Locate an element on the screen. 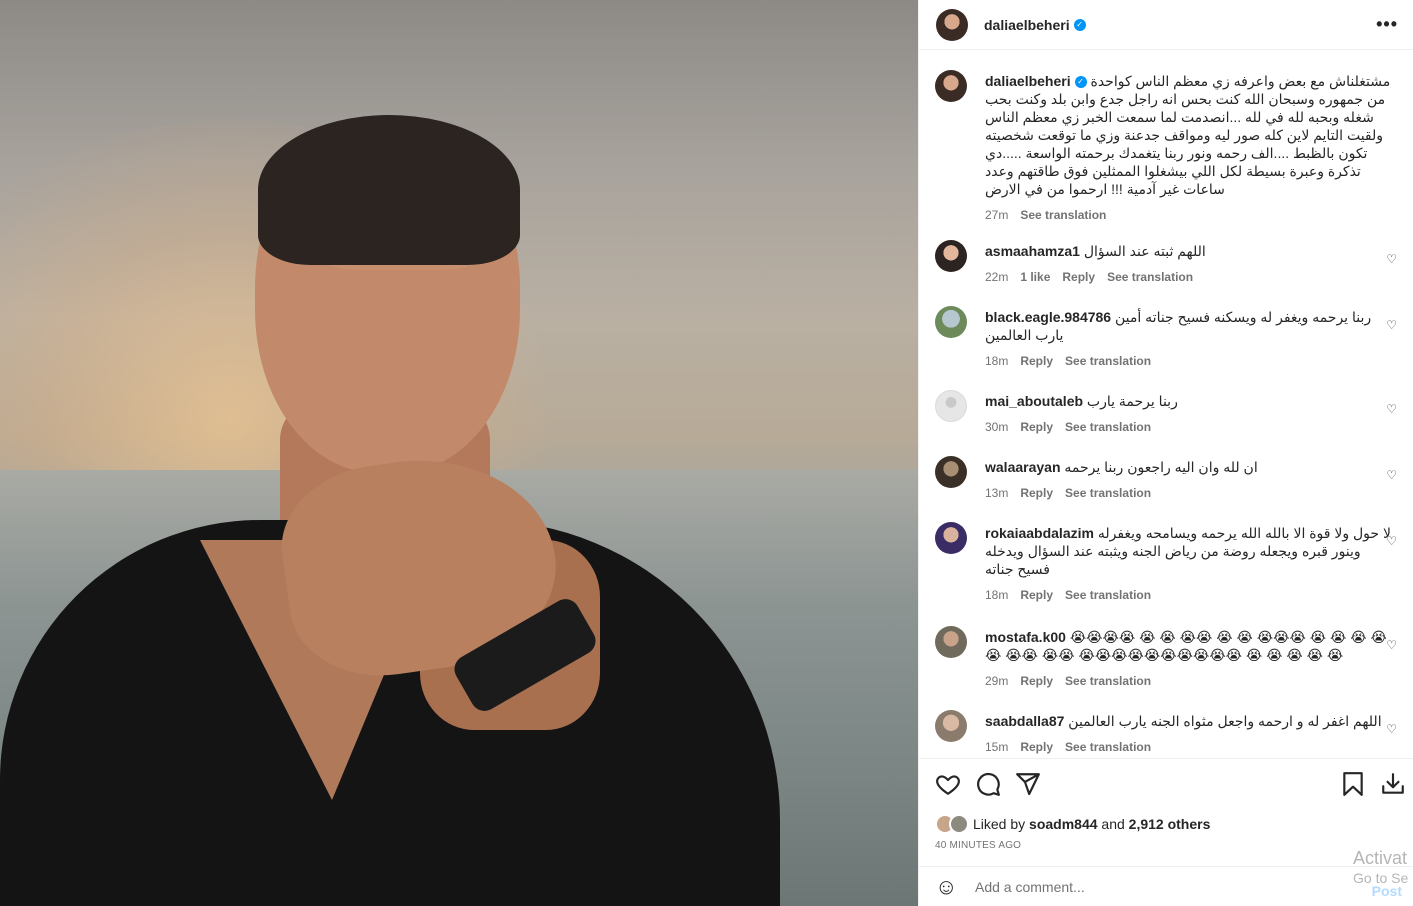 This screenshot has width=1413, height=906. author-avatar is located at coordinates (952, 24).